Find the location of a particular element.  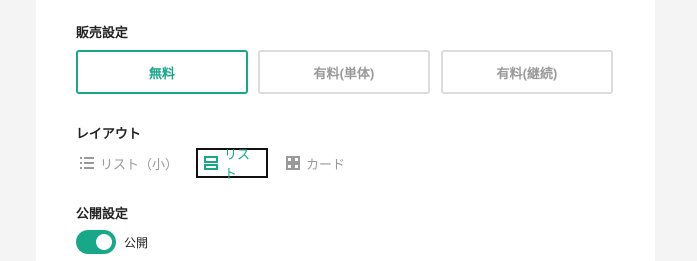

price-option-single-label: 有料(単体) is located at coordinates (344, 73).